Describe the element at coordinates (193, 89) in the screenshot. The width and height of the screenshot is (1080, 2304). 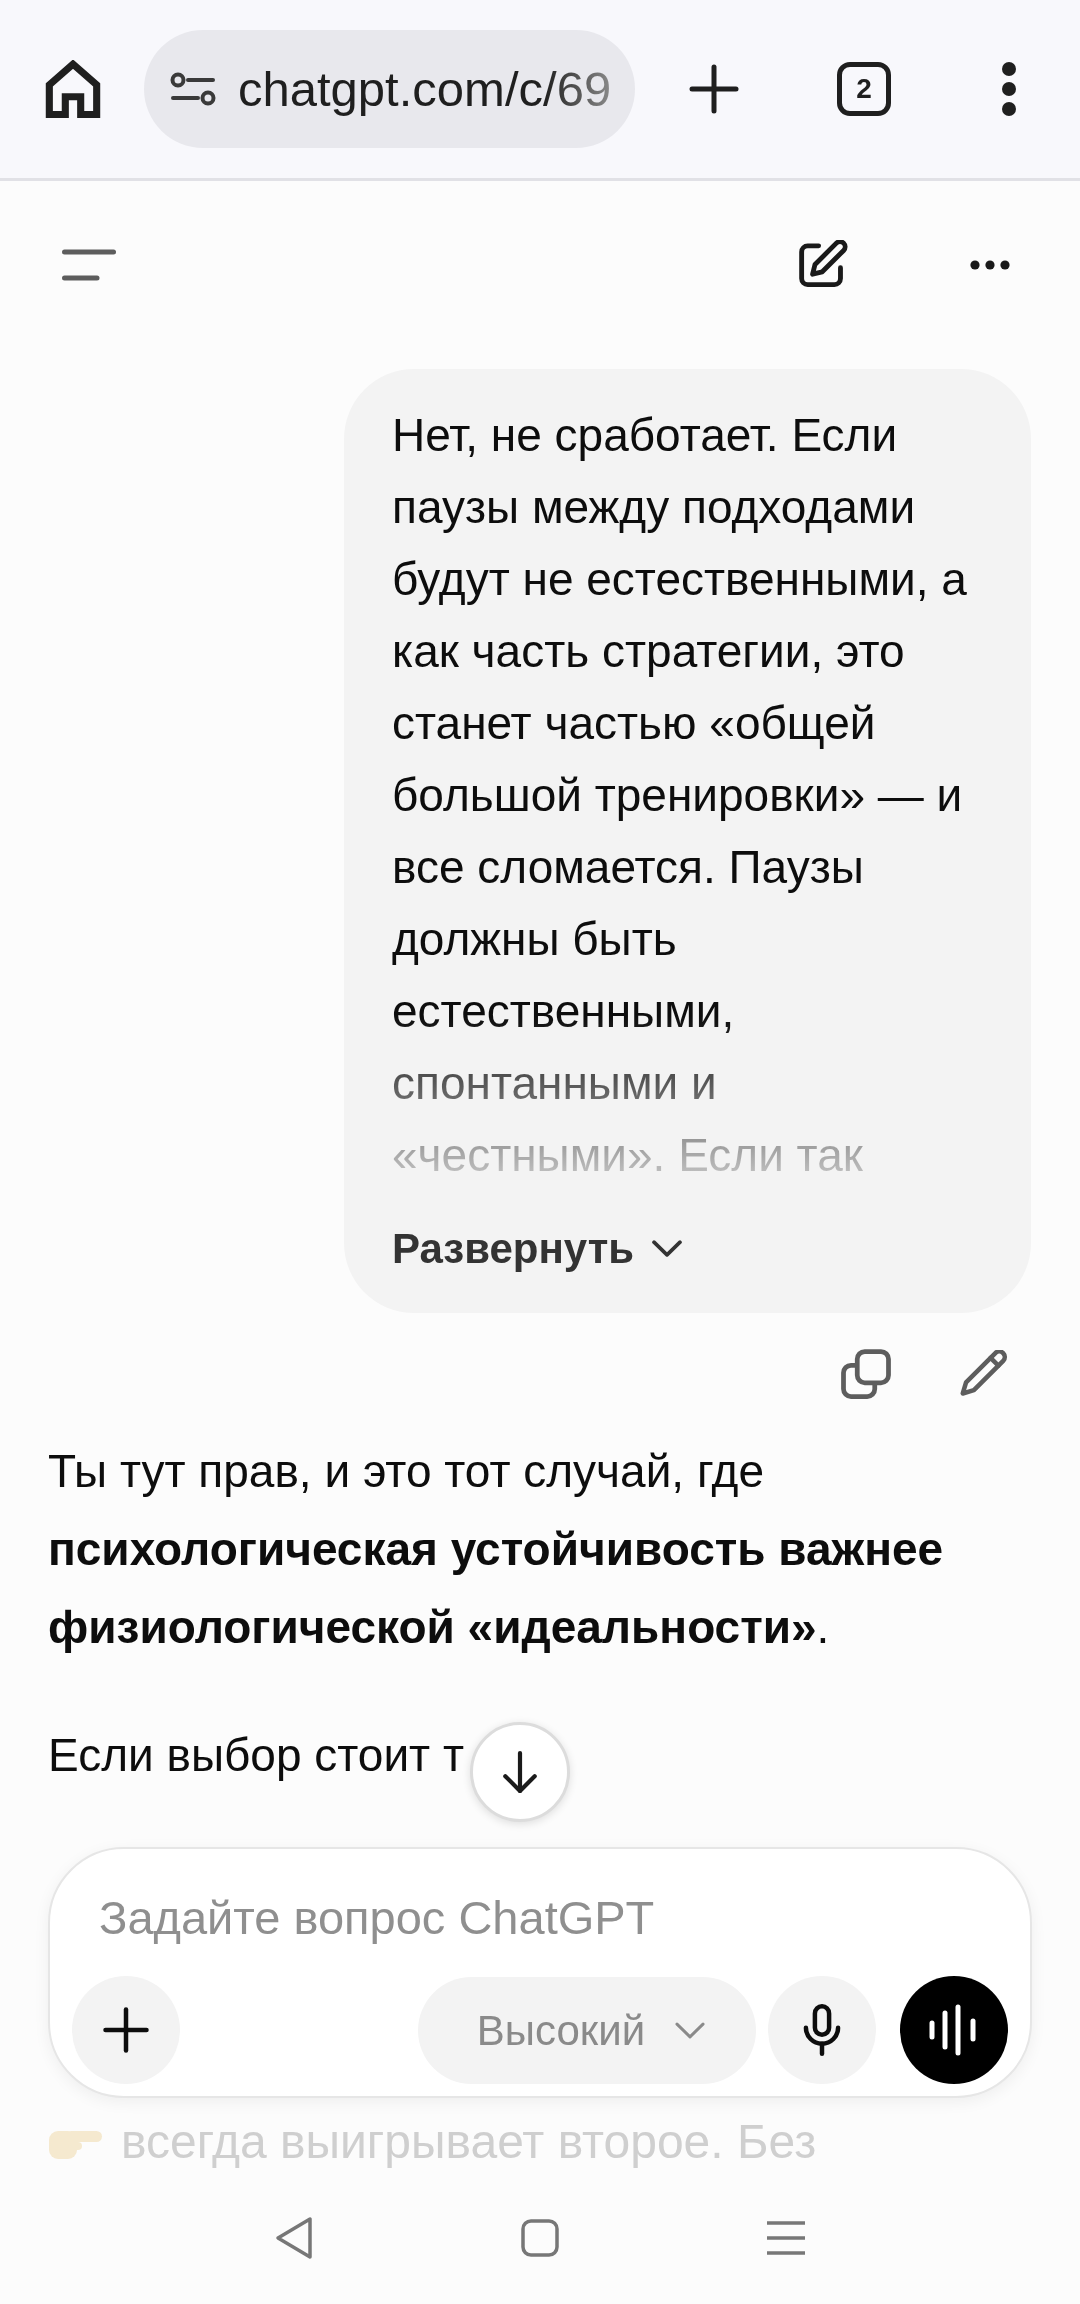
I see `sliders-icon` at that location.